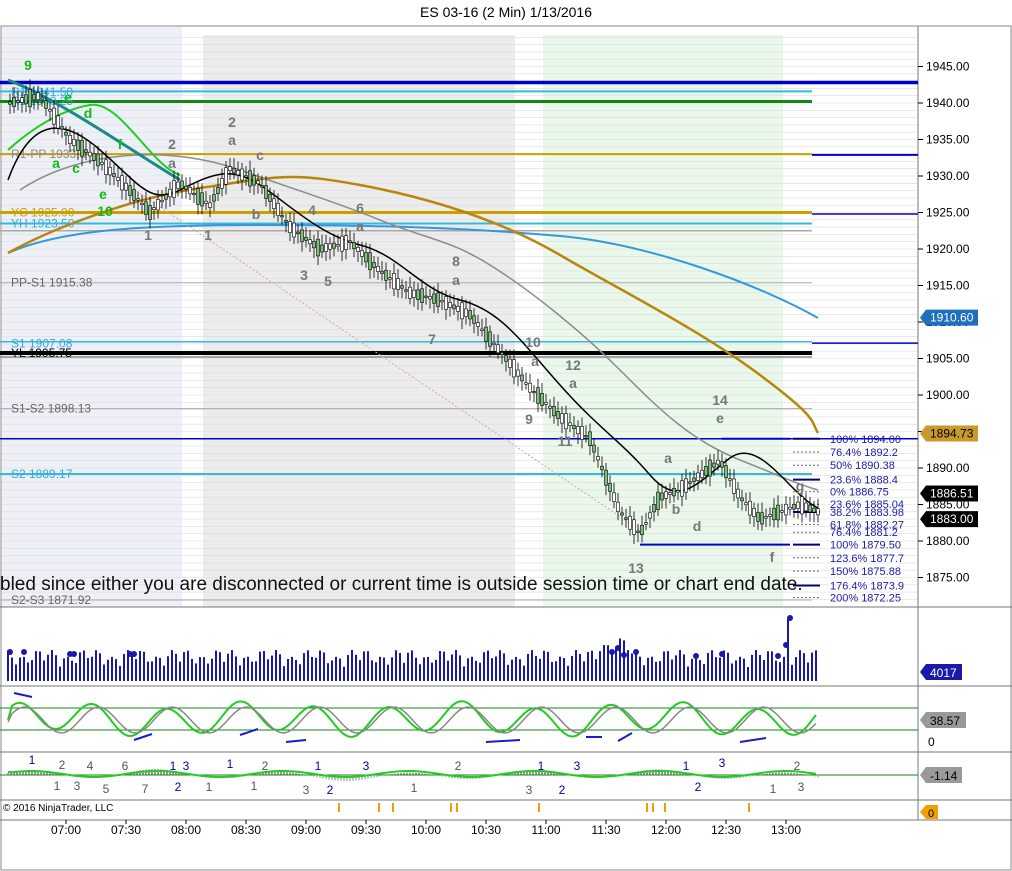  Describe the element at coordinates (246, 830) in the screenshot. I see `x-tick-label: 08:30` at that location.